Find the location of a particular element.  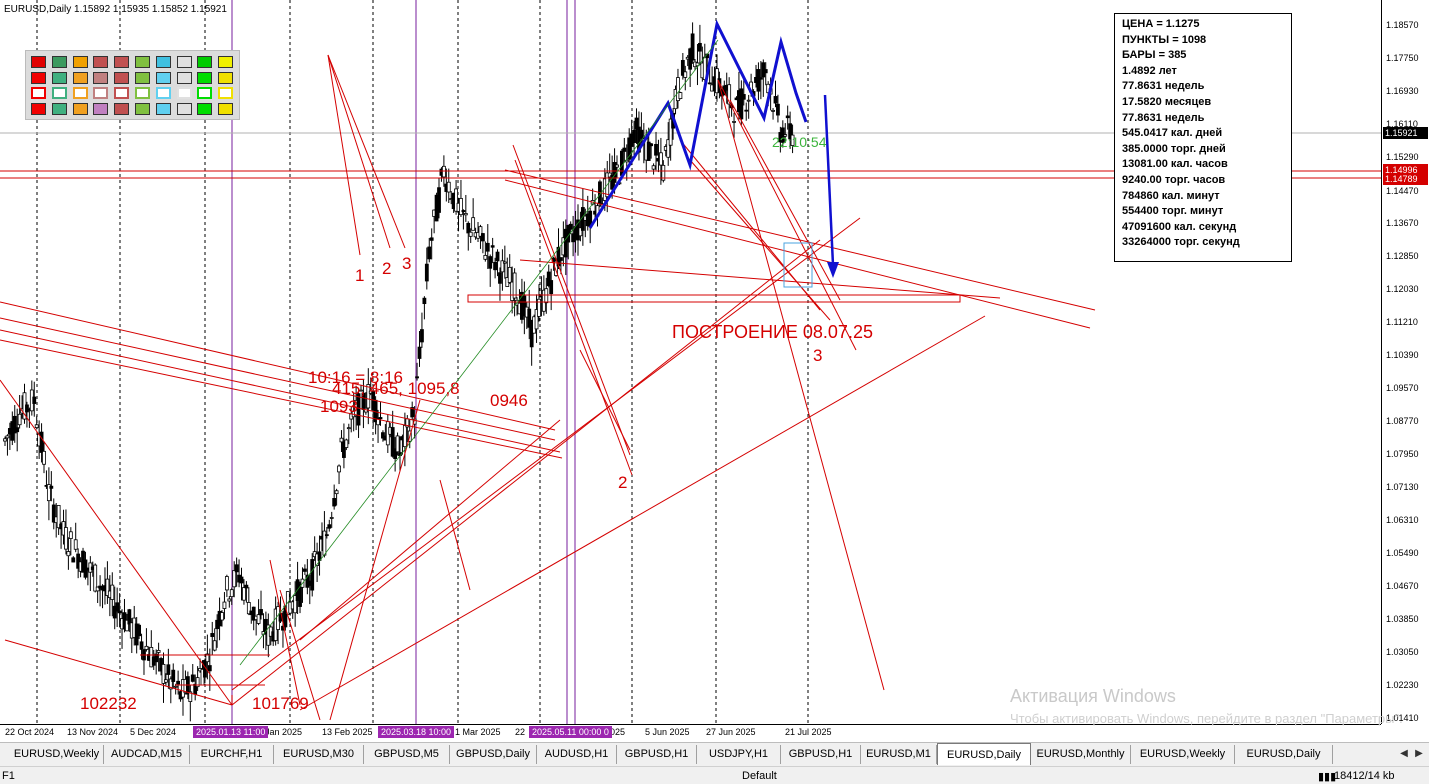

info-line: 1.4892 лет is located at coordinates (1149, 70).